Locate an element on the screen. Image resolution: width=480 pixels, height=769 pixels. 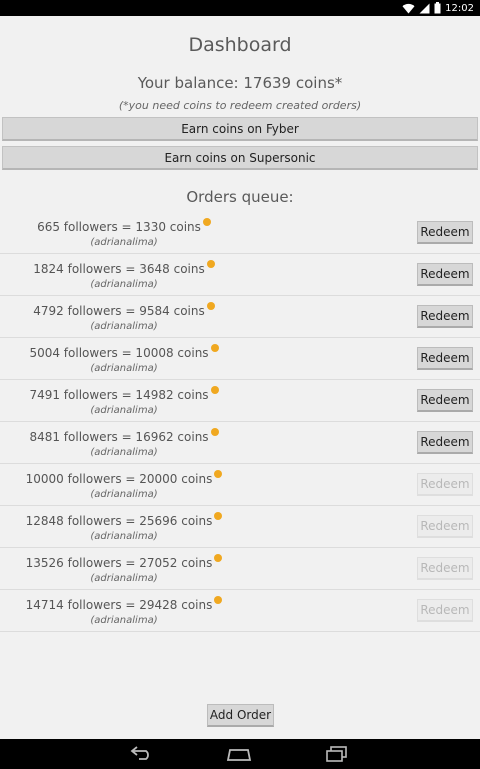
order-summary: 1824 followers = 3648 coins is located at coordinates (119, 269).